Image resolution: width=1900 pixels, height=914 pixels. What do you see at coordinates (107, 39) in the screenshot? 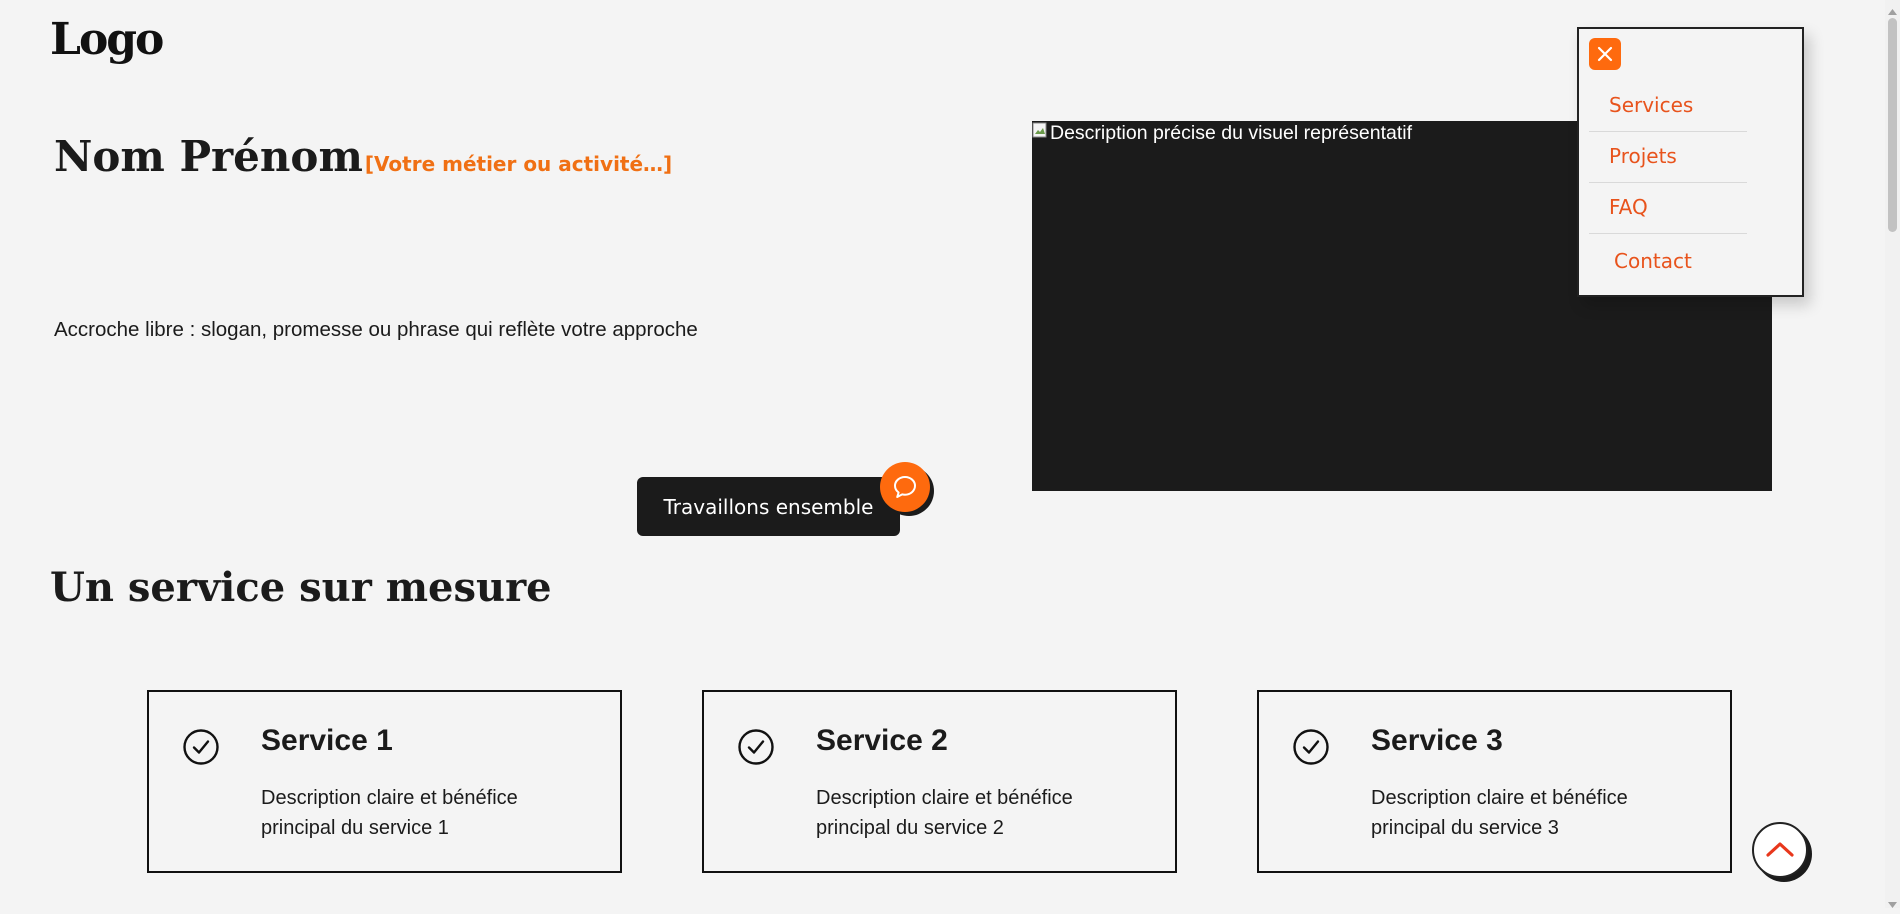
I see `logo: Logo` at bounding box center [107, 39].